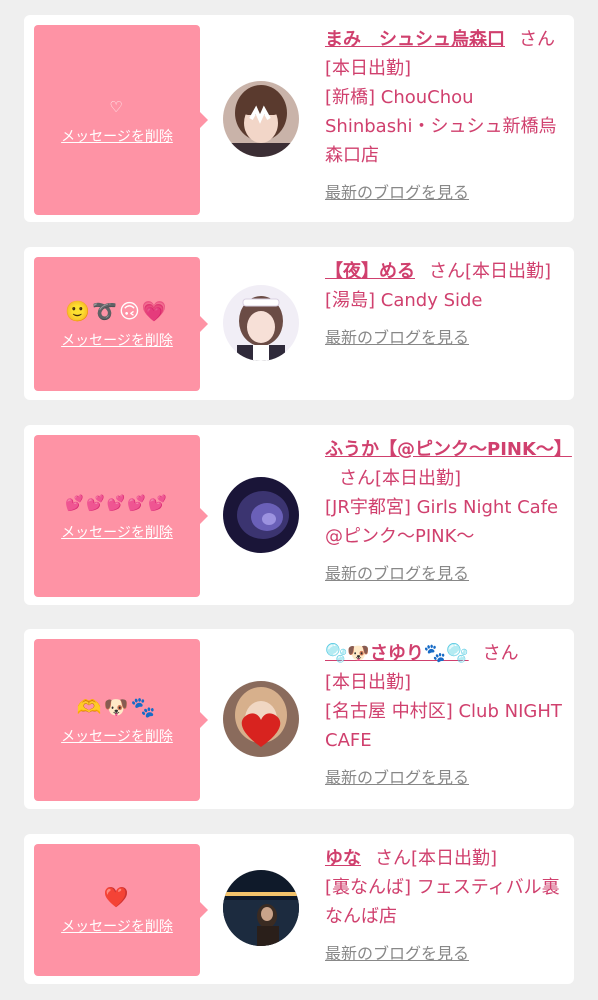  What do you see at coordinates (448, 449) in the screenshot?
I see `cast-name-link: ふうか【@ピンク〜PINK〜】` at bounding box center [448, 449].